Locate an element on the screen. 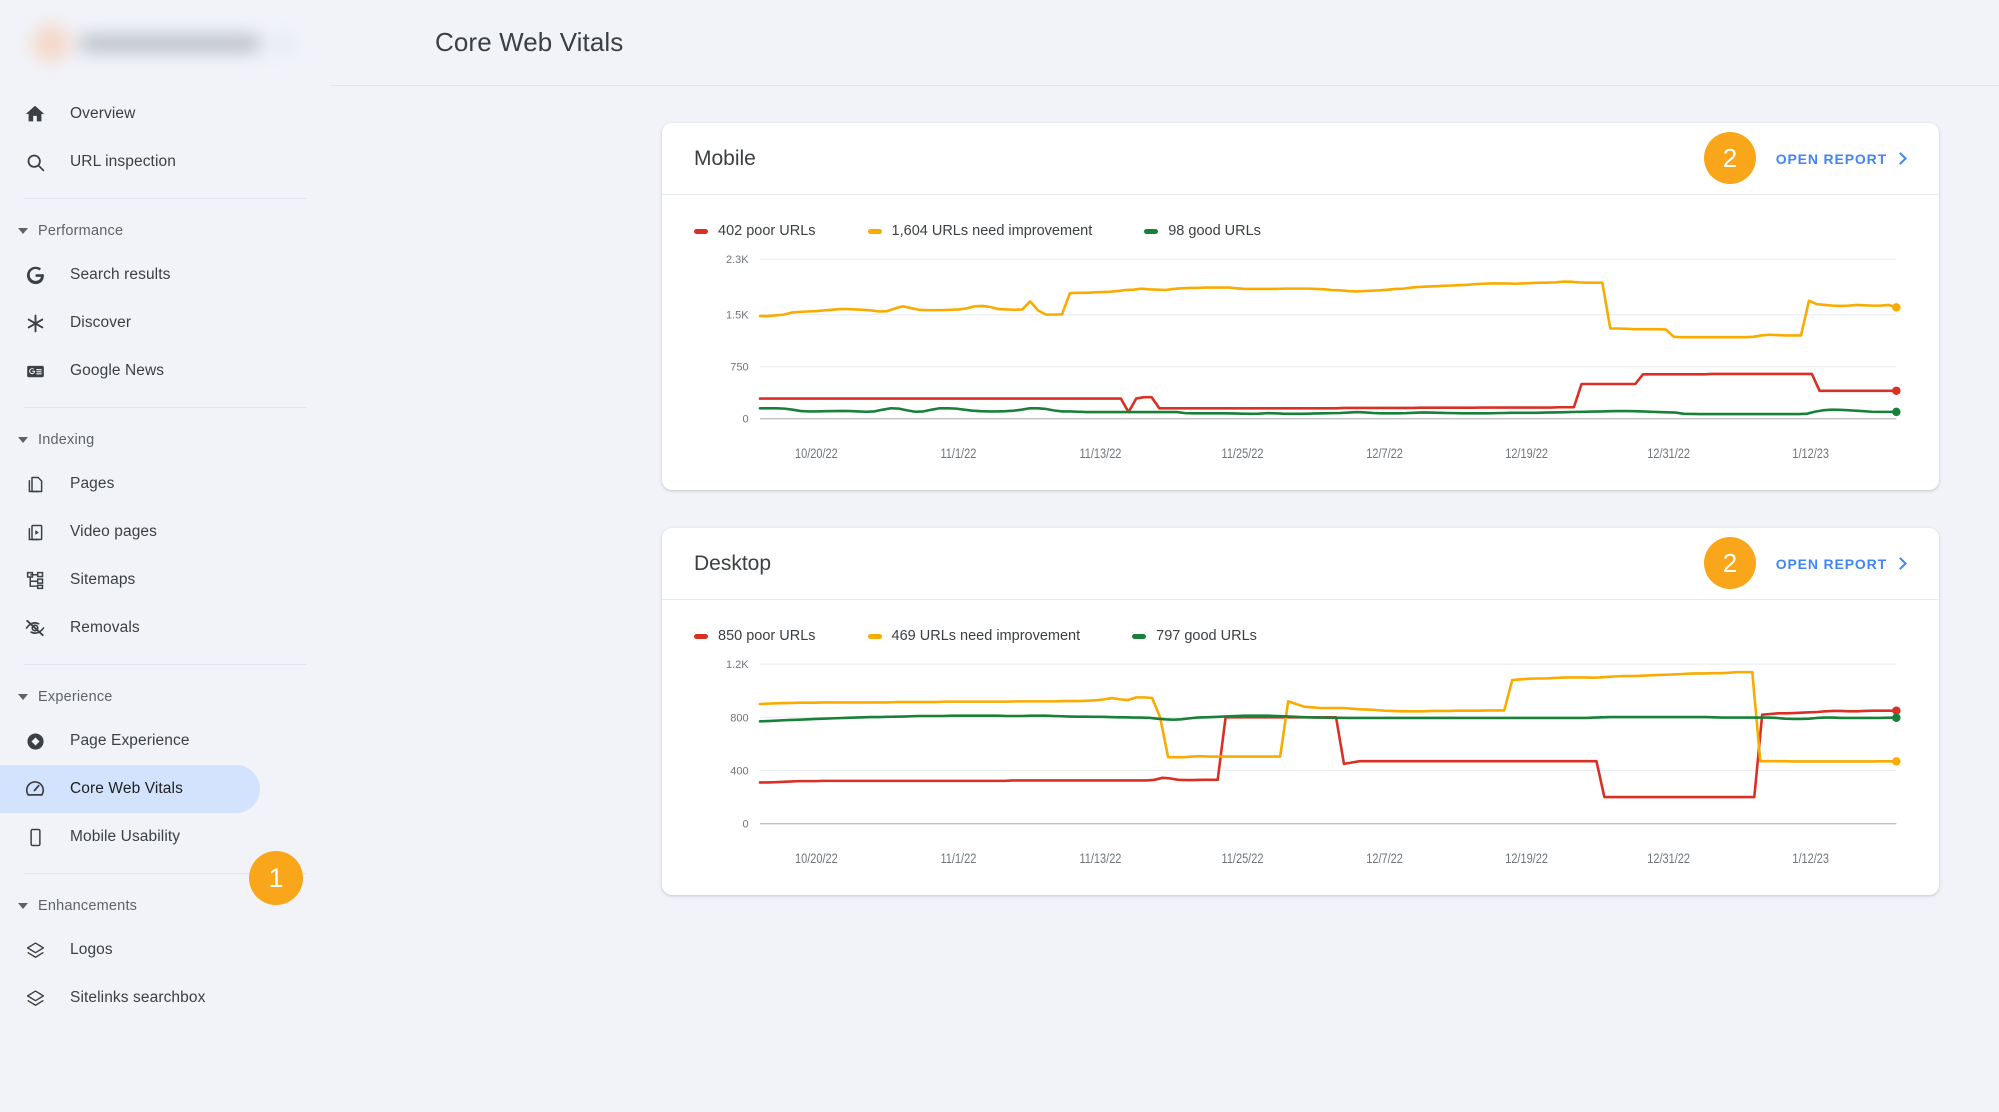 The height and width of the screenshot is (1112, 1999). legend-item-needs-improvement: 469 URLs need improvement is located at coordinates (974, 636).